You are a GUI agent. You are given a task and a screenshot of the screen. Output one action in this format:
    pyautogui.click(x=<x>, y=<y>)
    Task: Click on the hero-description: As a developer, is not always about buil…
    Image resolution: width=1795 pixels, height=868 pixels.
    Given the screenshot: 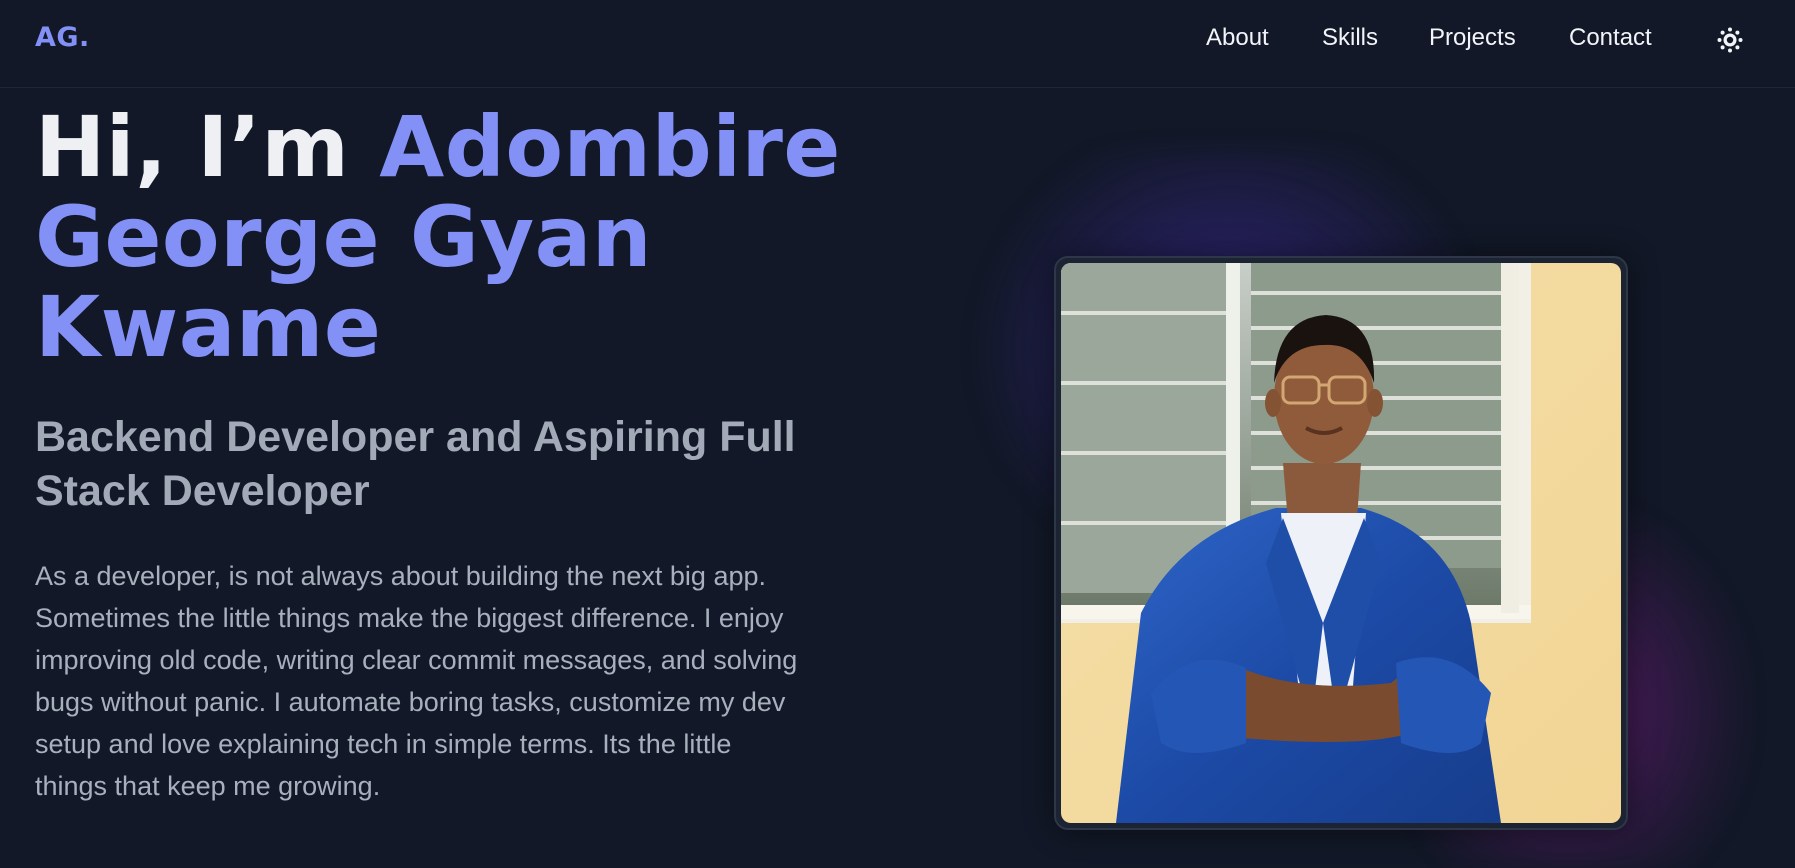 What is the action you would take?
    pyautogui.click(x=416, y=681)
    